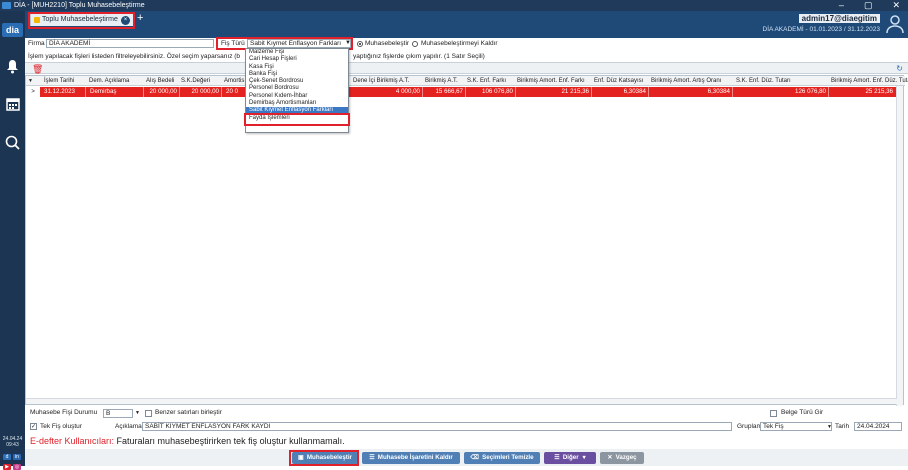  I want to click on aciklama-input: SABİT KIYMET ENFLASYON FARK KAYDI, so click(437, 426).